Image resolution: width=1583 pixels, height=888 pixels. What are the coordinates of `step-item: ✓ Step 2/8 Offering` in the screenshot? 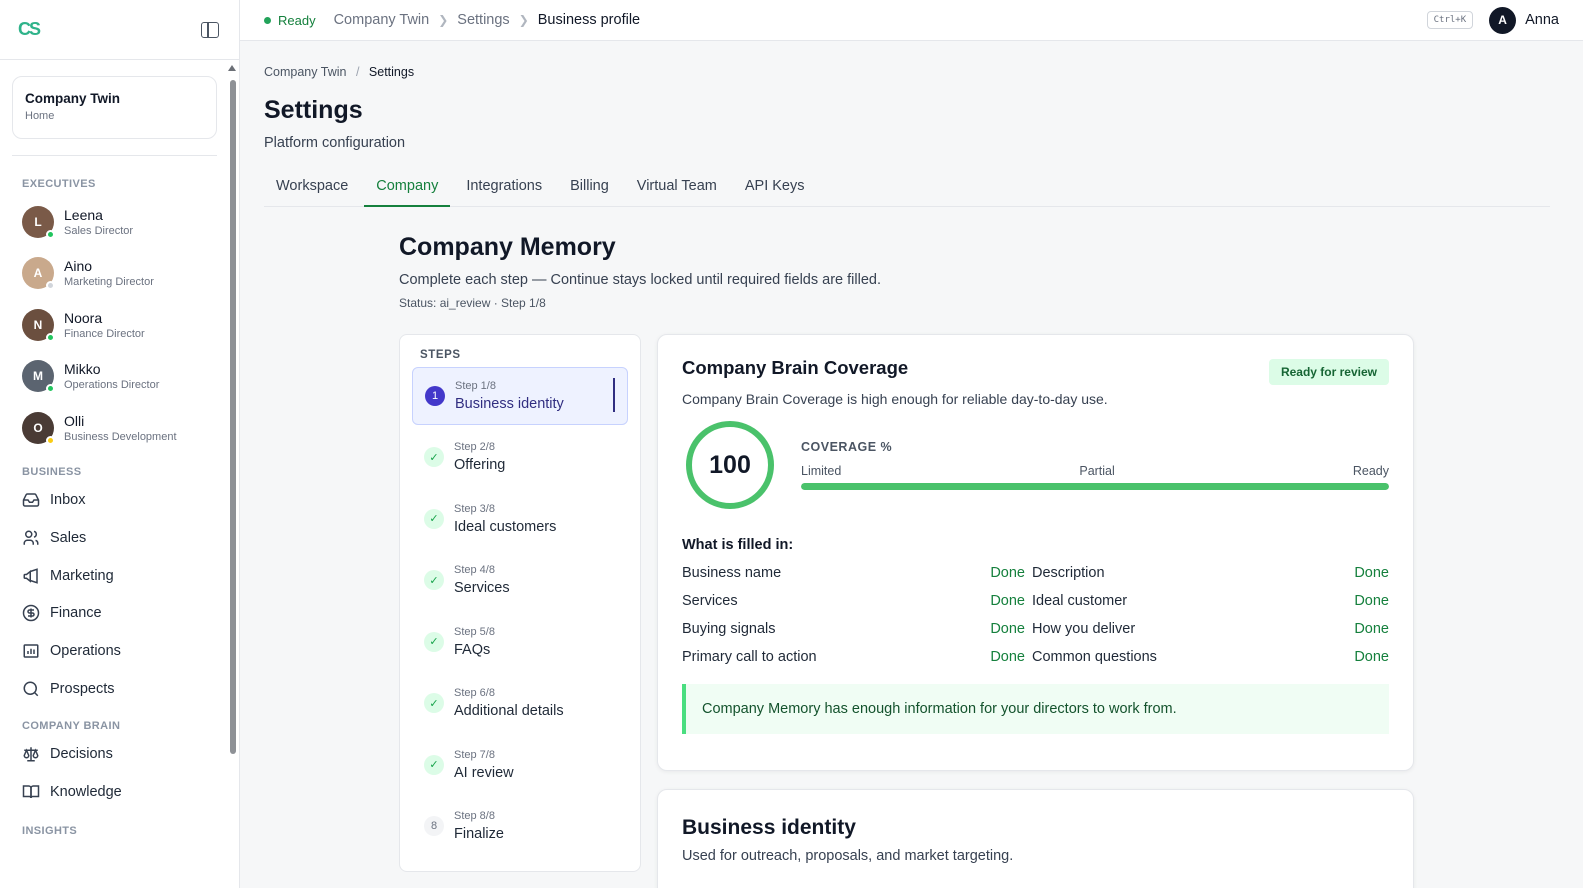 It's located at (520, 458).